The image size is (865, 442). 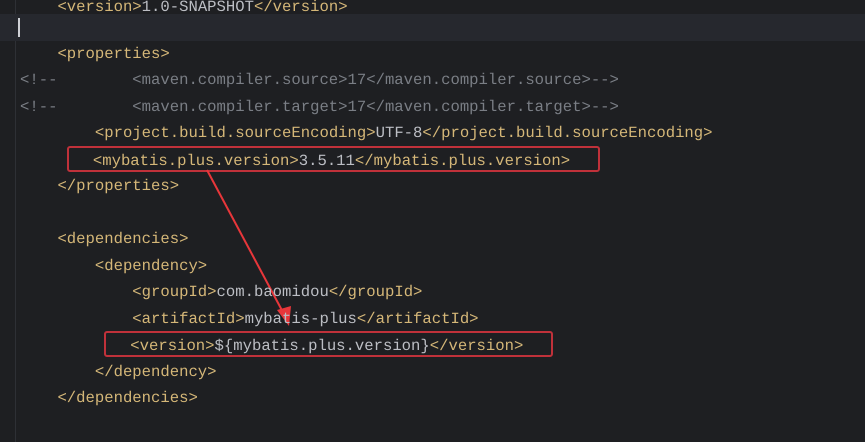 What do you see at coordinates (319, 80) in the screenshot?
I see `code-comment: <!-- <maven.compiler.source>17</maven.compiler.source>-->` at bounding box center [319, 80].